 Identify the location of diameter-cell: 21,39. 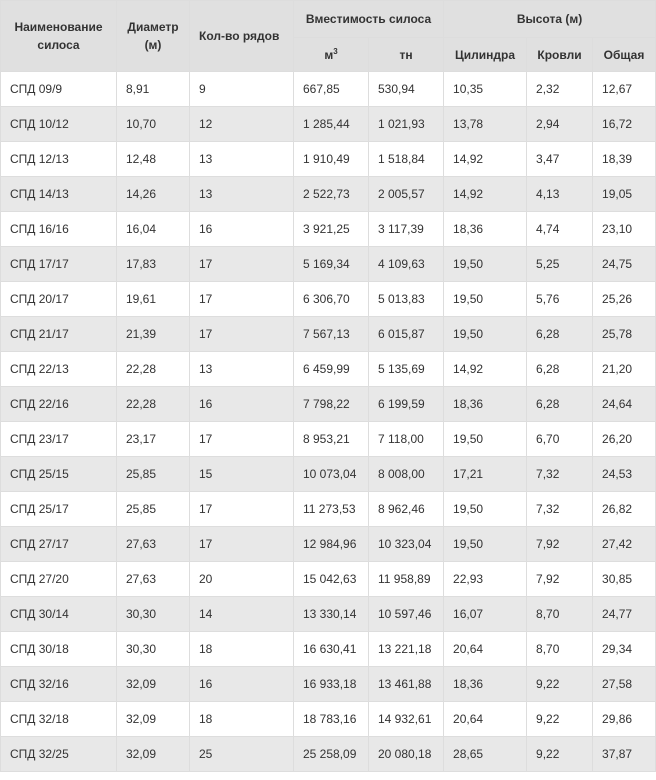
(153, 334).